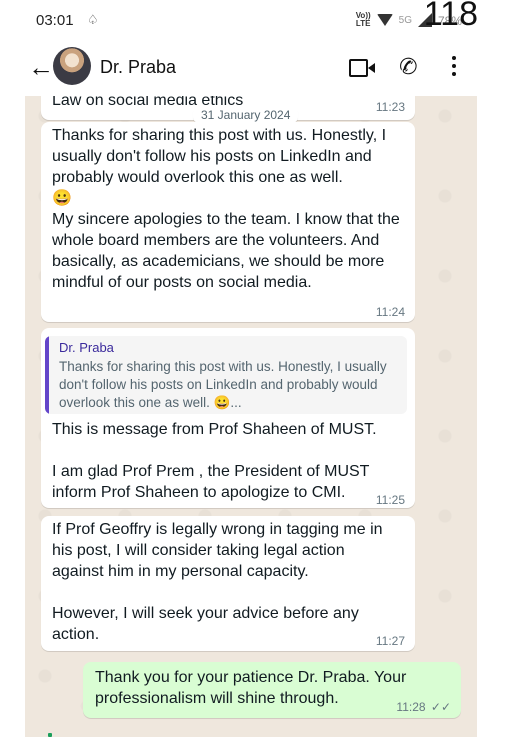  Describe the element at coordinates (47, 375) in the screenshot. I see `quote-accent-bar` at that location.